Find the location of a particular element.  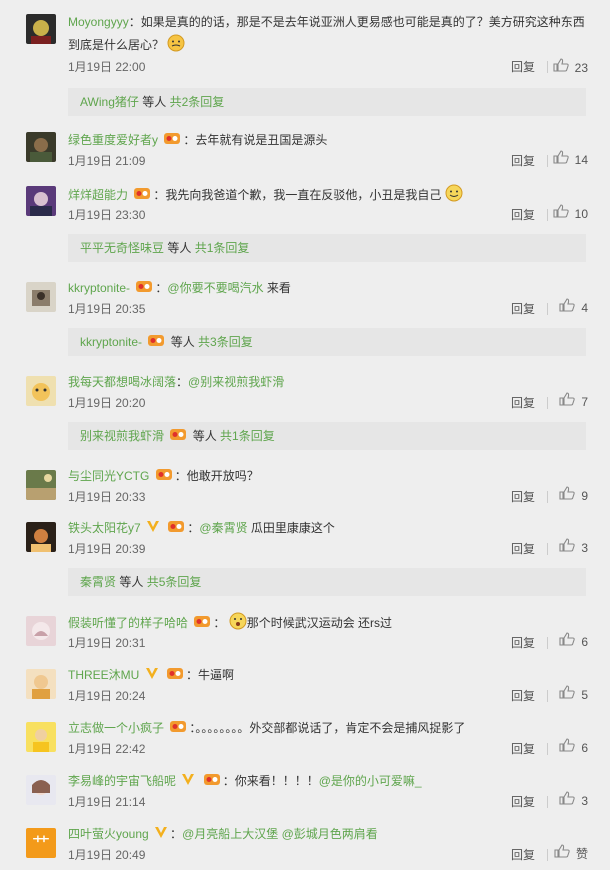

username-link: 四叶萤火young is located at coordinates (108, 834).